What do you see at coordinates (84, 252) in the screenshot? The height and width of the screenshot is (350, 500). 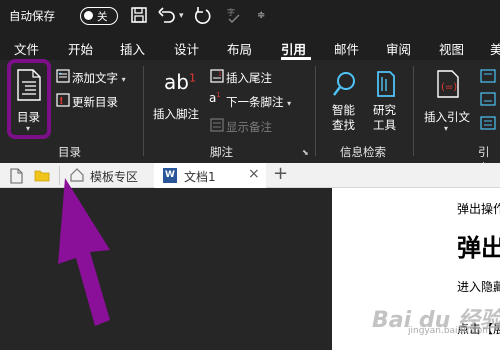 I see `annotation-arrow` at bounding box center [84, 252].